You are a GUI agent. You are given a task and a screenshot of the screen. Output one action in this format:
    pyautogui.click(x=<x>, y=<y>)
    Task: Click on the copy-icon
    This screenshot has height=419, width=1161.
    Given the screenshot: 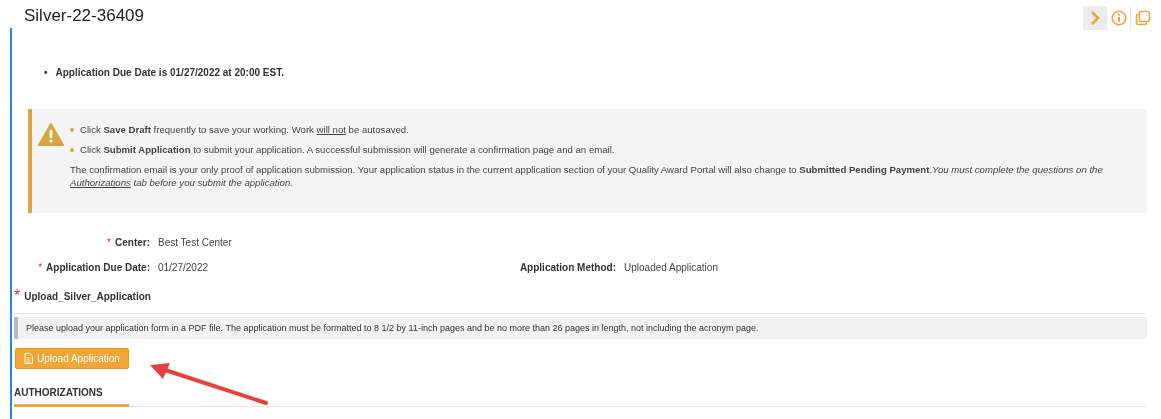 What is the action you would take?
    pyautogui.click(x=1143, y=18)
    